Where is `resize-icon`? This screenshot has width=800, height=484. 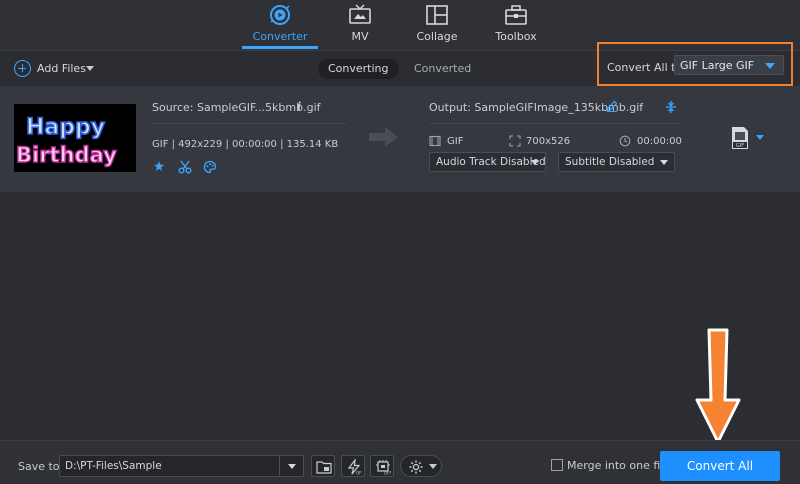 resize-icon is located at coordinates (515, 141).